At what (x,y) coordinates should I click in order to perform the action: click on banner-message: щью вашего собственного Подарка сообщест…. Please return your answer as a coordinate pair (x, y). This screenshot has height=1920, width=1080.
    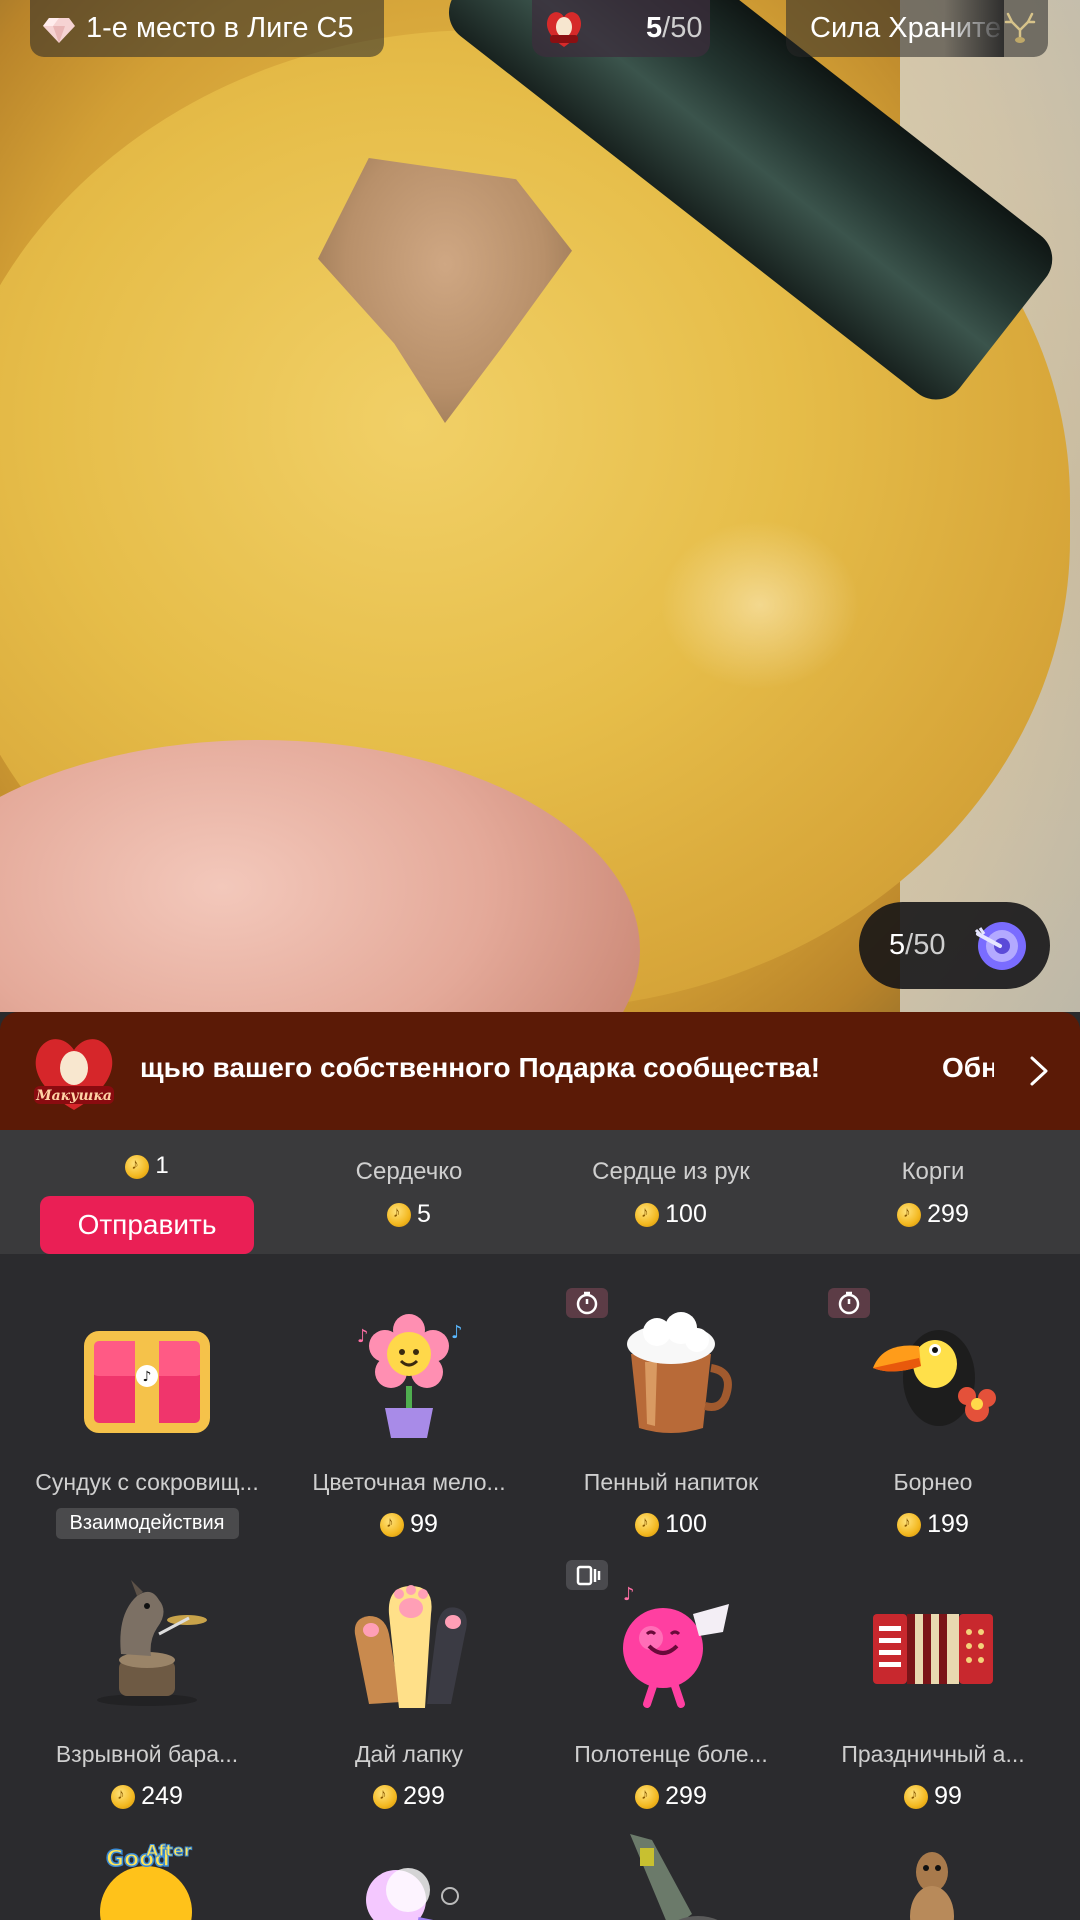
    Looking at the image, I should click on (480, 1067).